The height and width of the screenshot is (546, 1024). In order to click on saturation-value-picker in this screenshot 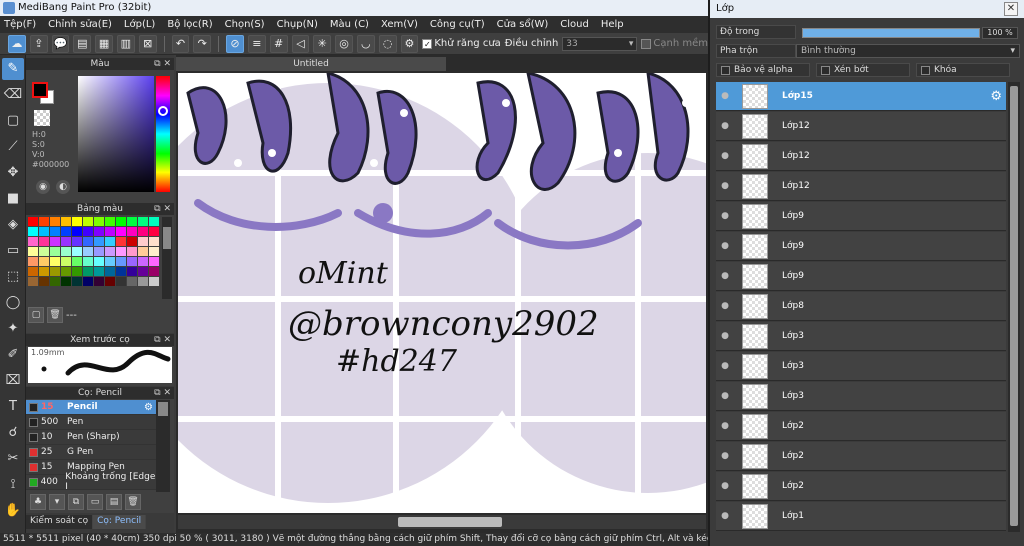, I will do `click(116, 134)`.